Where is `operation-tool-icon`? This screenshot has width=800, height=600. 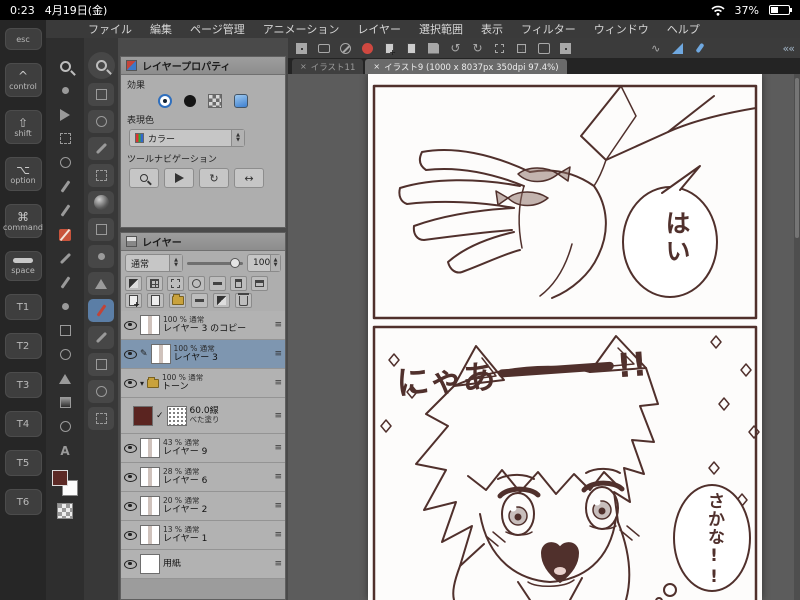 operation-tool-icon is located at coordinates (65, 114).